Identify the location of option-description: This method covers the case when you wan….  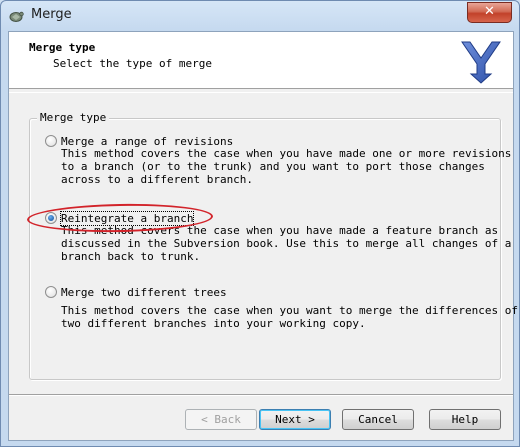
(289, 317).